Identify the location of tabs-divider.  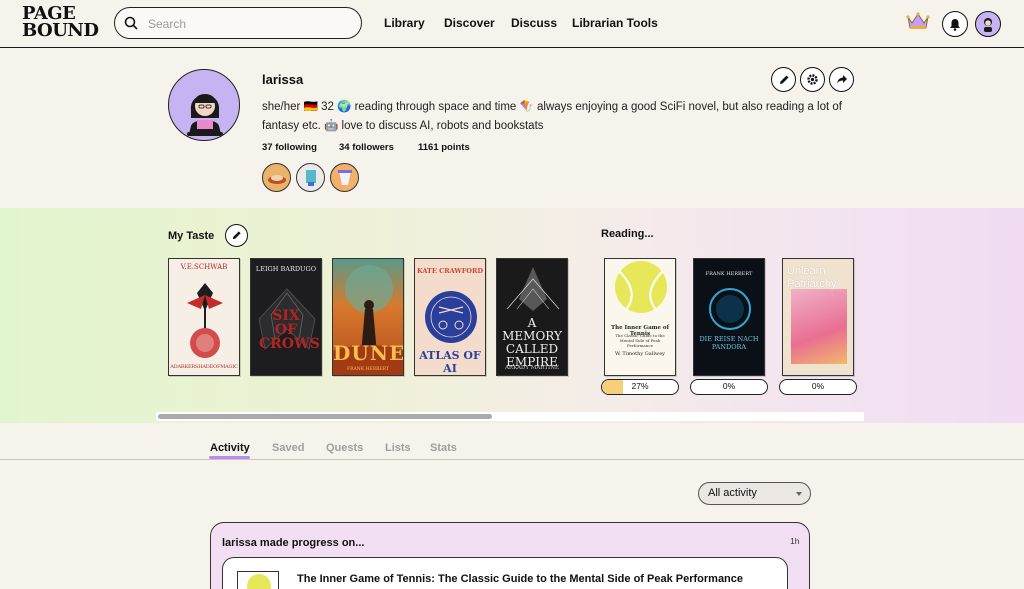
(512, 459).